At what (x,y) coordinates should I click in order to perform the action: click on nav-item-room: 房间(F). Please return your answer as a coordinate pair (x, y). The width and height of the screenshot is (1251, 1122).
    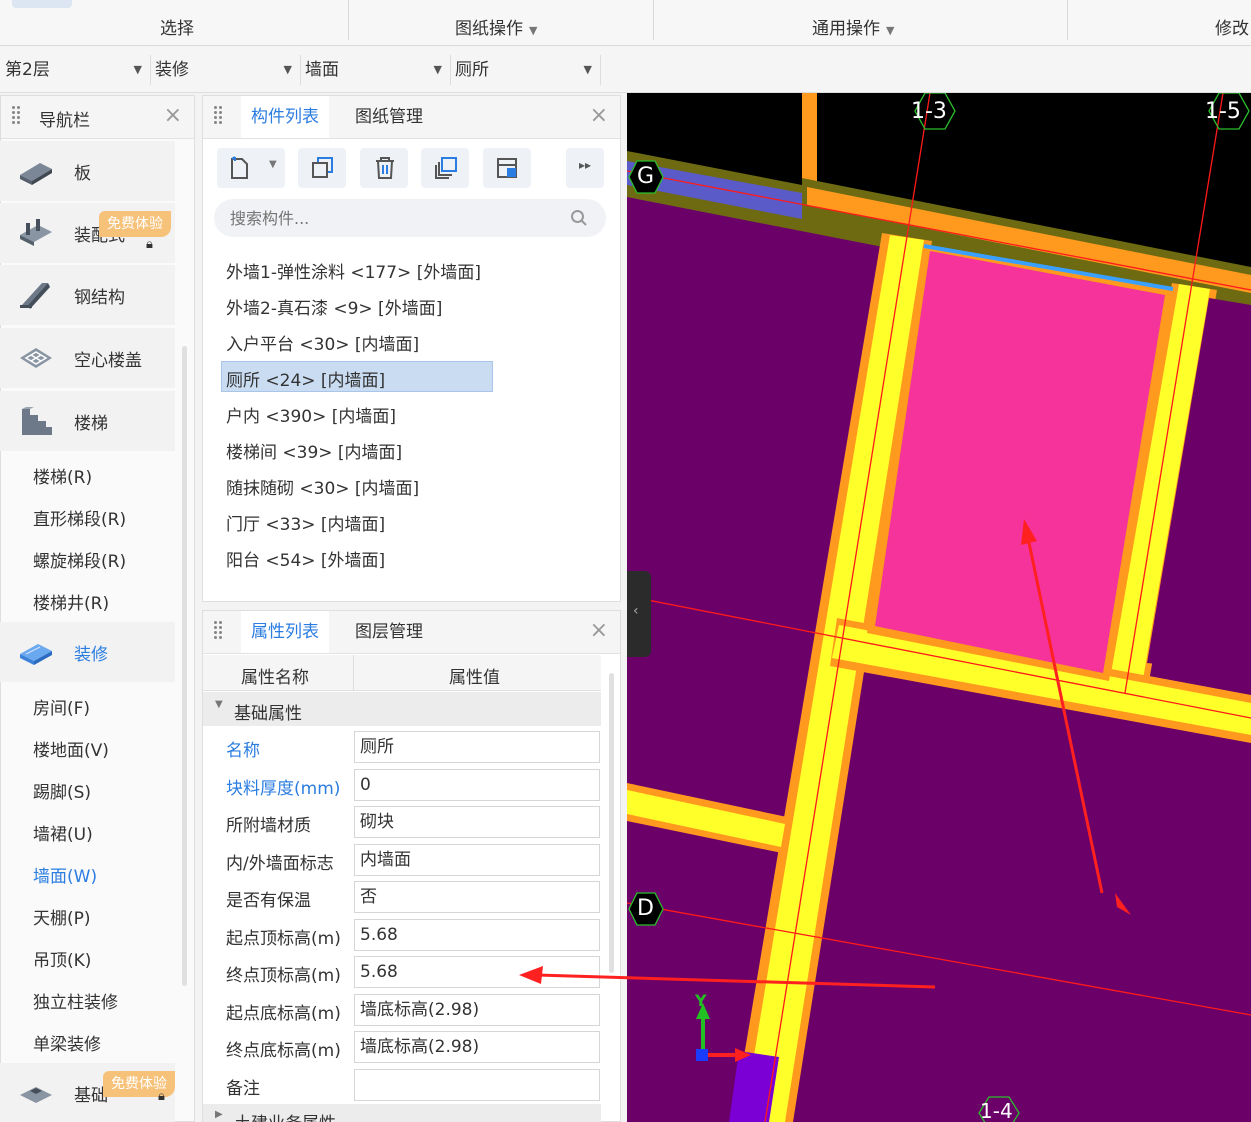
    Looking at the image, I should click on (61, 706).